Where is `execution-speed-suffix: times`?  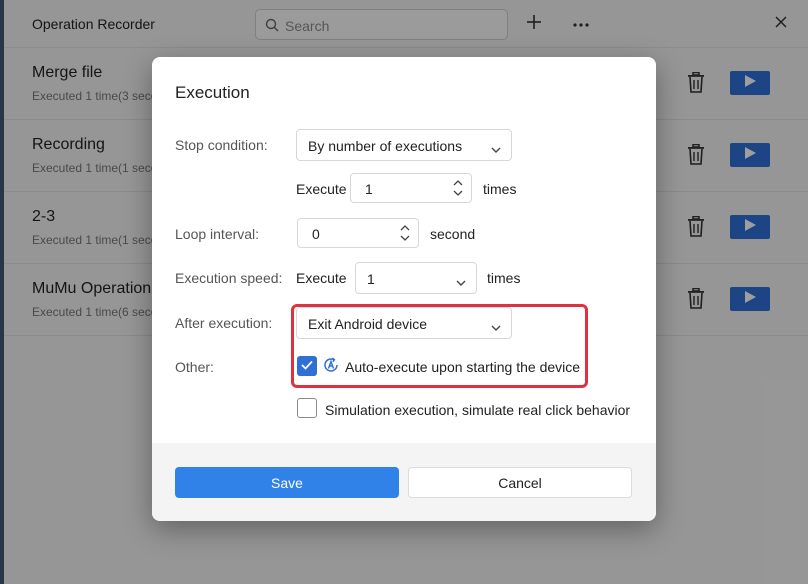 execution-speed-suffix: times is located at coordinates (504, 278).